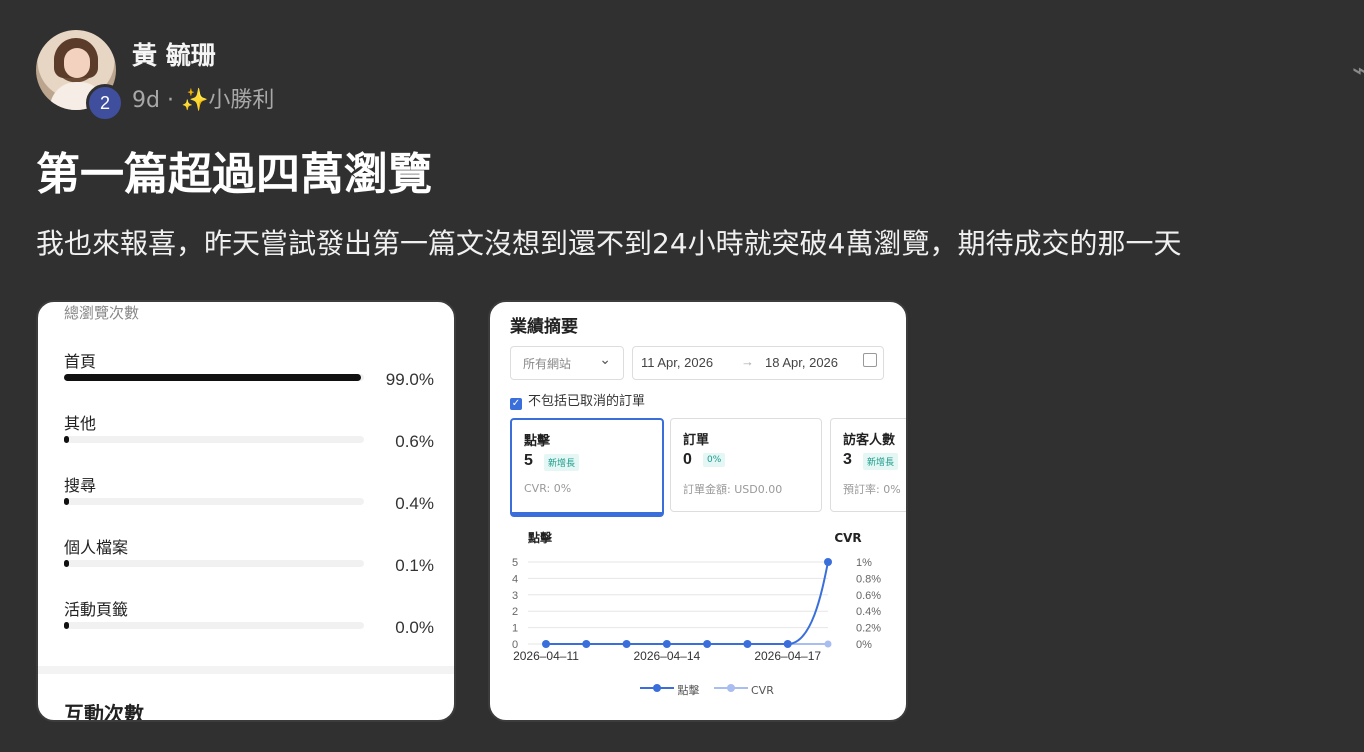 This screenshot has height=752, width=1364. I want to click on level-badge: 2, so click(105, 103).